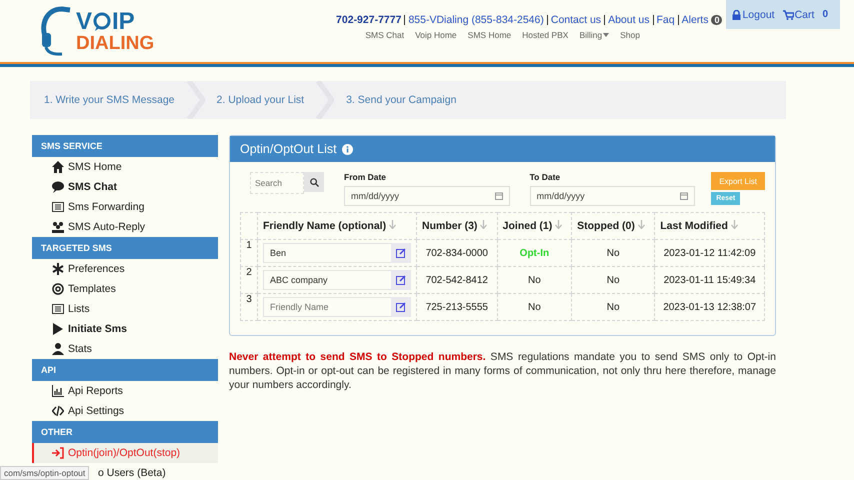  I want to click on nav-link: Billing, so click(594, 35).